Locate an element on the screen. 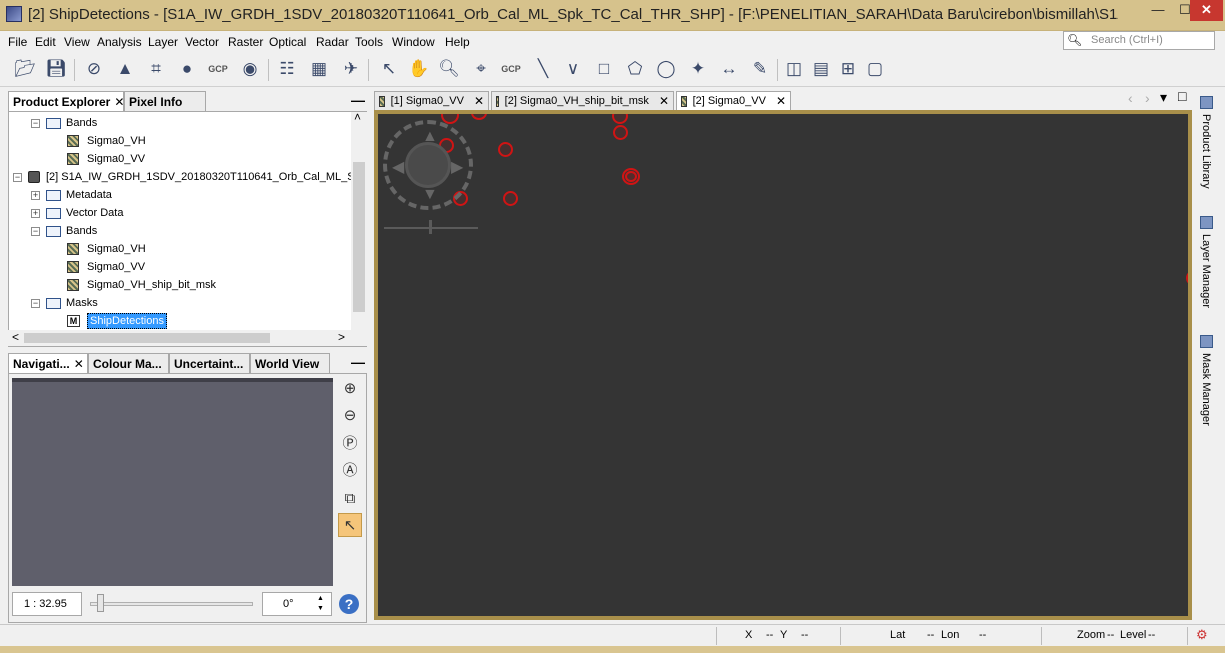 The height and width of the screenshot is (653, 1225). pan-left-arrow-icon: ◀ is located at coordinates (398, 167).